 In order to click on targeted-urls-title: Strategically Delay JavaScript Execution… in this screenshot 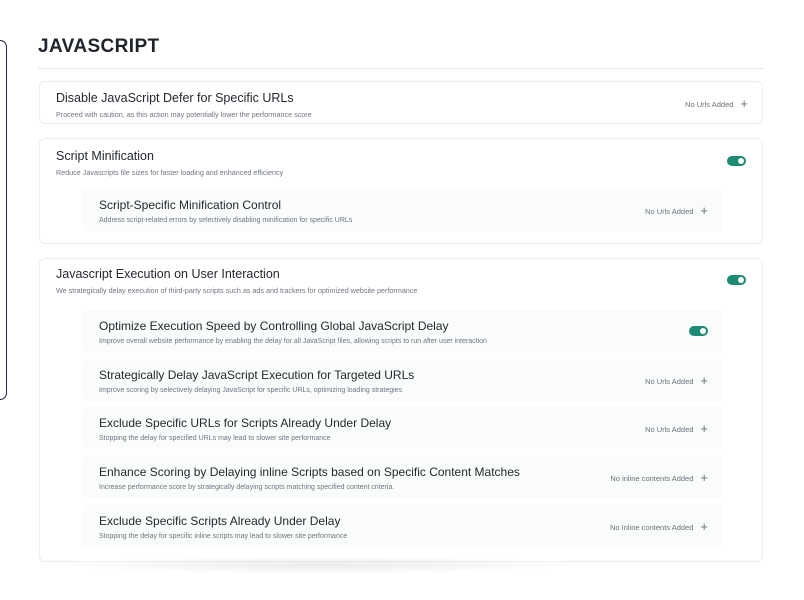, I will do `click(257, 375)`.